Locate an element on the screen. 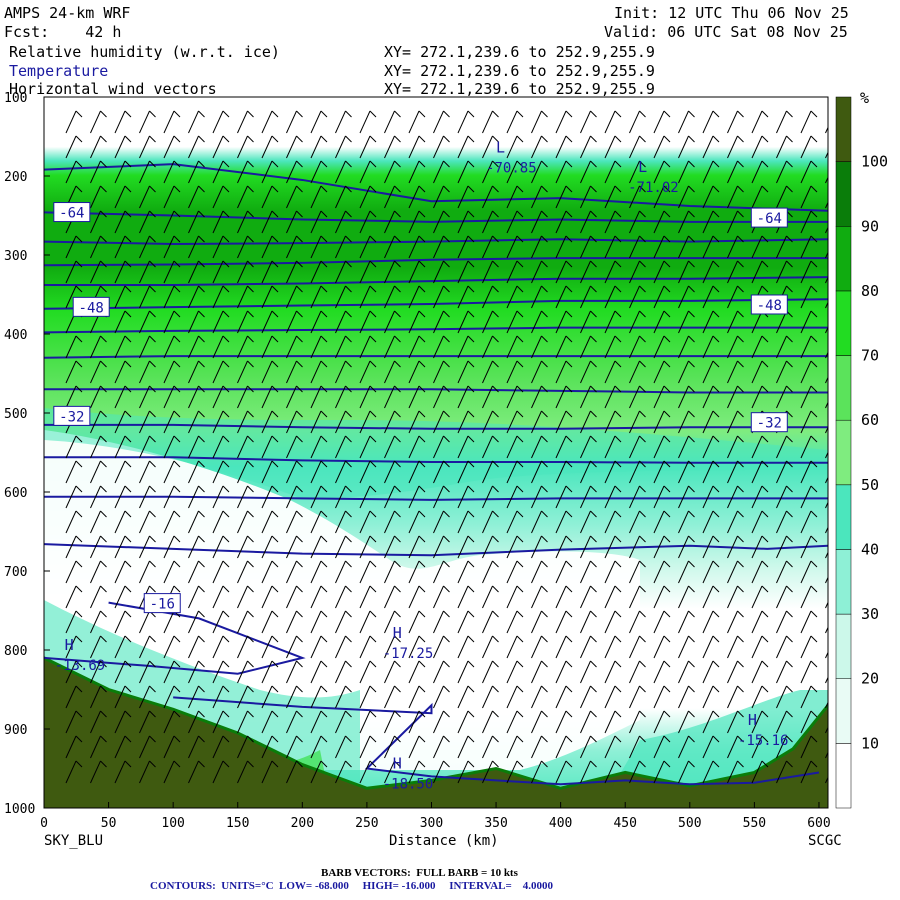 The width and height of the screenshot is (900, 900). x-tick-label: 50 is located at coordinates (109, 823).